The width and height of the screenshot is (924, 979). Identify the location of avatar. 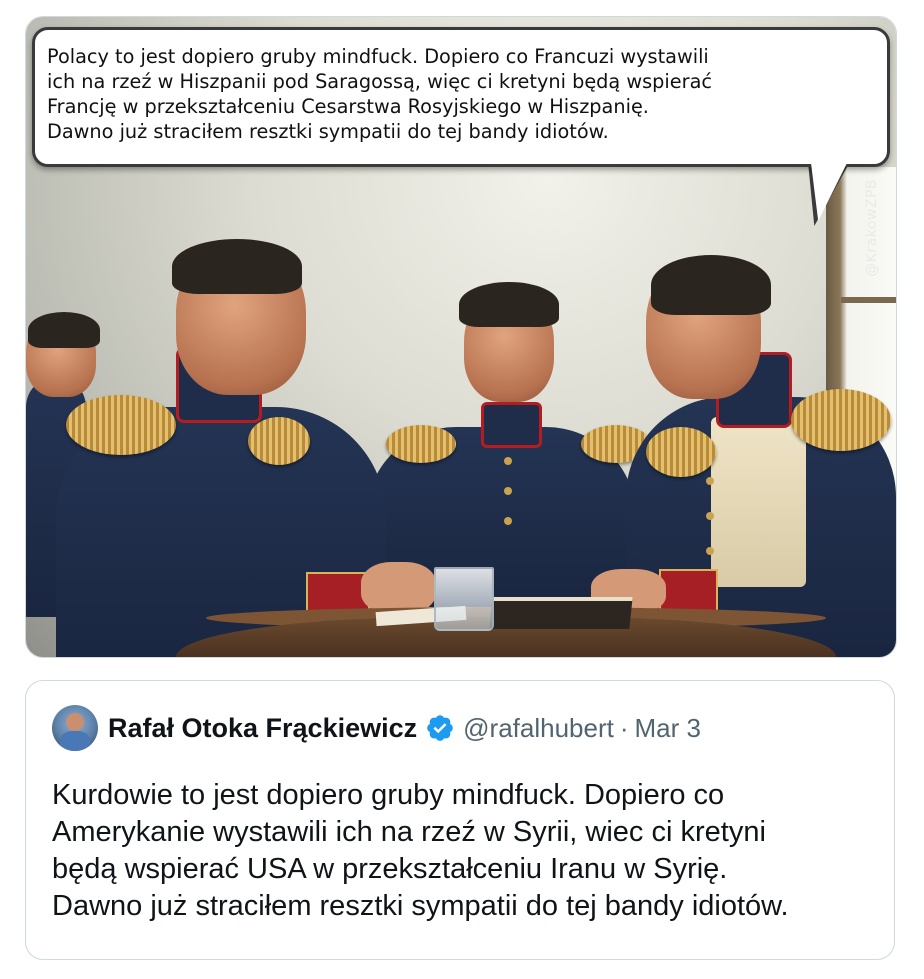
(75, 728).